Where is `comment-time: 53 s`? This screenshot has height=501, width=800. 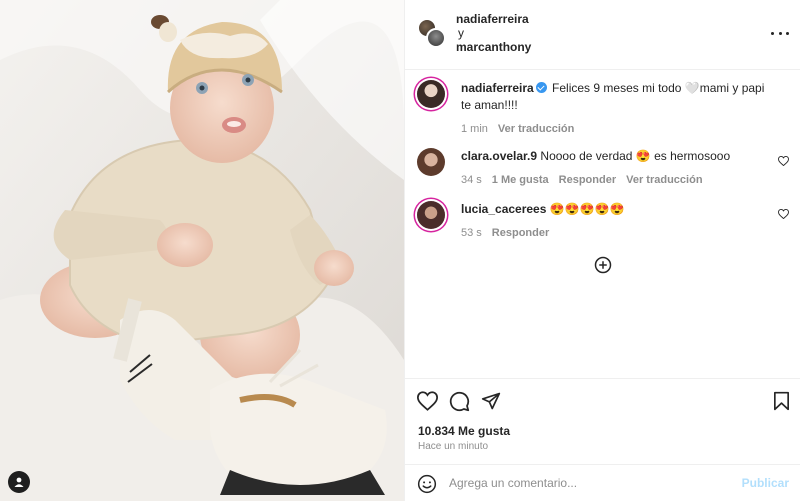 comment-time: 53 s is located at coordinates (471, 233).